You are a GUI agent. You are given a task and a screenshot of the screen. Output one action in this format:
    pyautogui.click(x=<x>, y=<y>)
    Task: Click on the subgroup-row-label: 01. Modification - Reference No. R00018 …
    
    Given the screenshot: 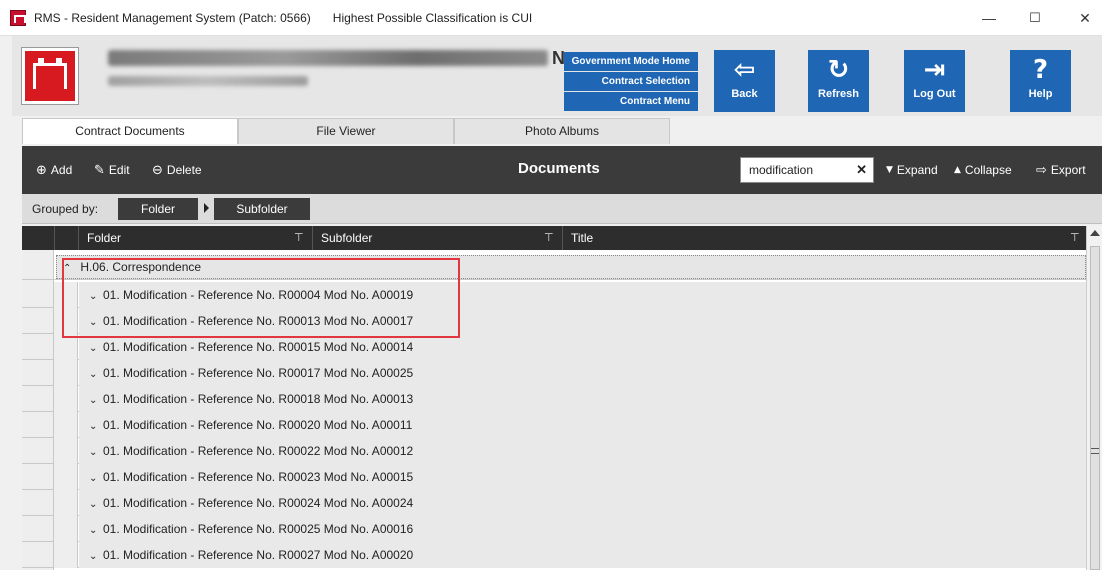 What is the action you would take?
    pyautogui.click(x=258, y=399)
    